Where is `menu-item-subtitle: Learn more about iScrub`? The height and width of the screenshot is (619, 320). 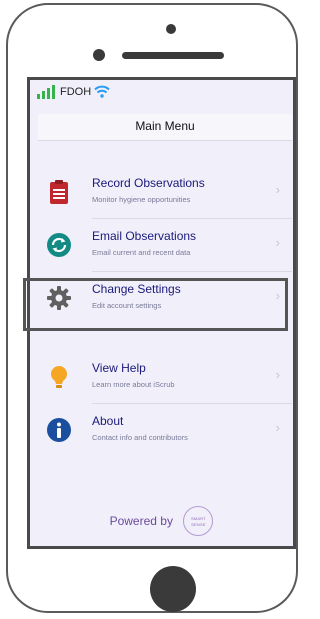
menu-item-subtitle: Learn more about iScrub is located at coordinates (133, 384).